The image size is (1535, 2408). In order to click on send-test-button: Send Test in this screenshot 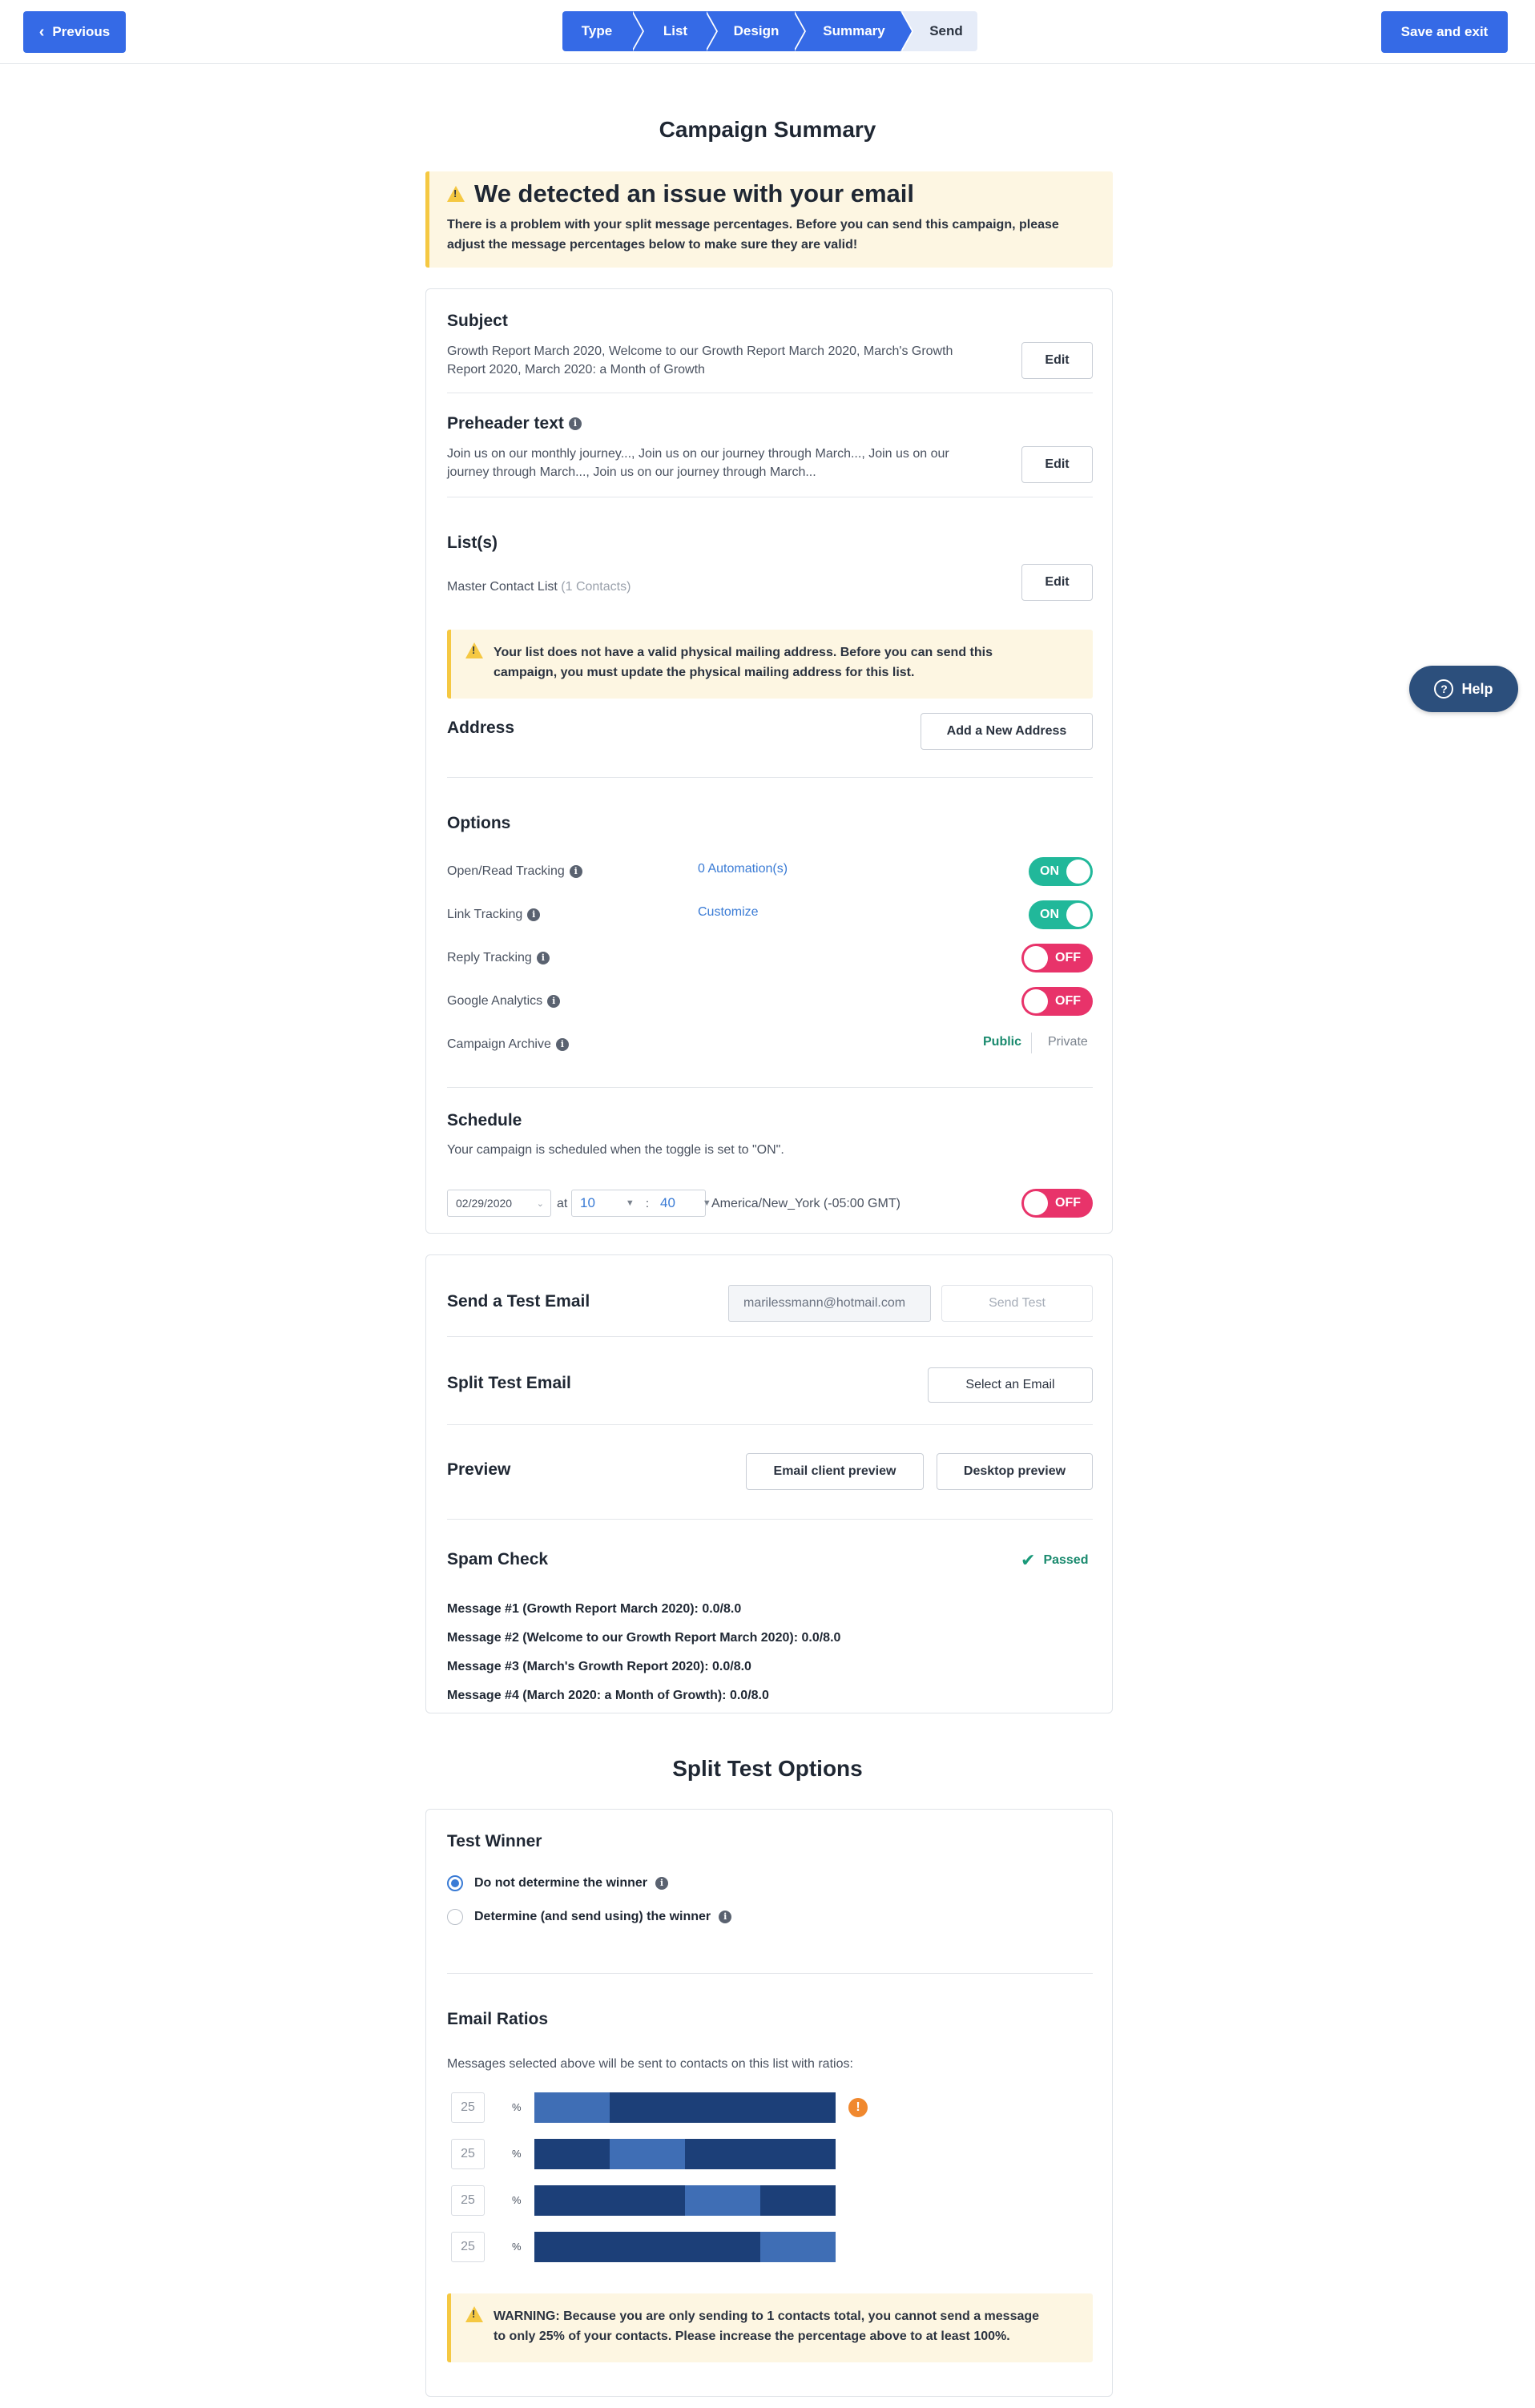, I will do `click(1017, 1303)`.